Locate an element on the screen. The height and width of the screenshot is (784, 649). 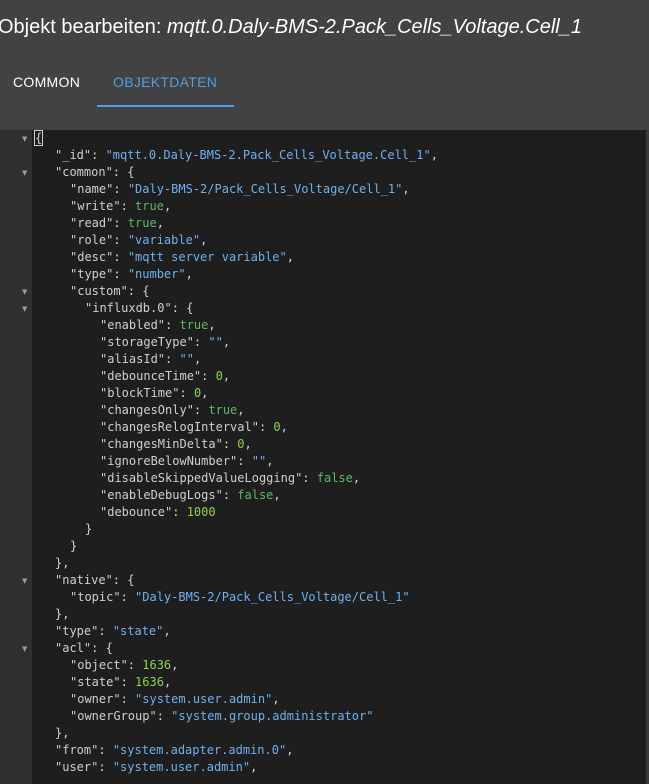
code-line: "common": { is located at coordinates (94, 172).